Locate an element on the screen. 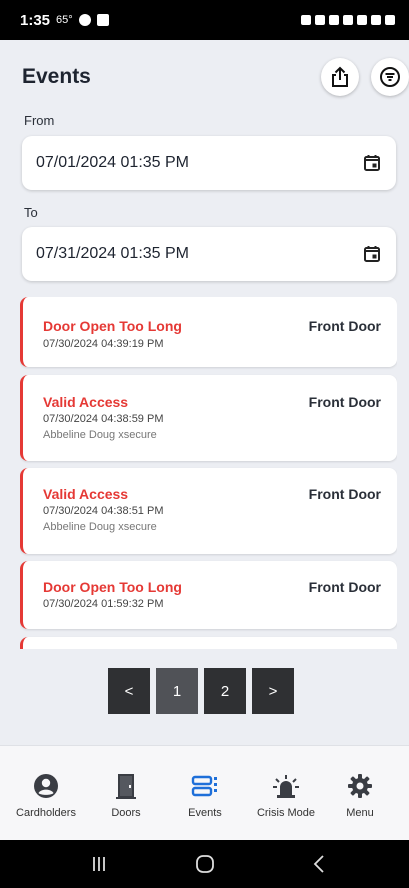  home-button is located at coordinates (205, 864).